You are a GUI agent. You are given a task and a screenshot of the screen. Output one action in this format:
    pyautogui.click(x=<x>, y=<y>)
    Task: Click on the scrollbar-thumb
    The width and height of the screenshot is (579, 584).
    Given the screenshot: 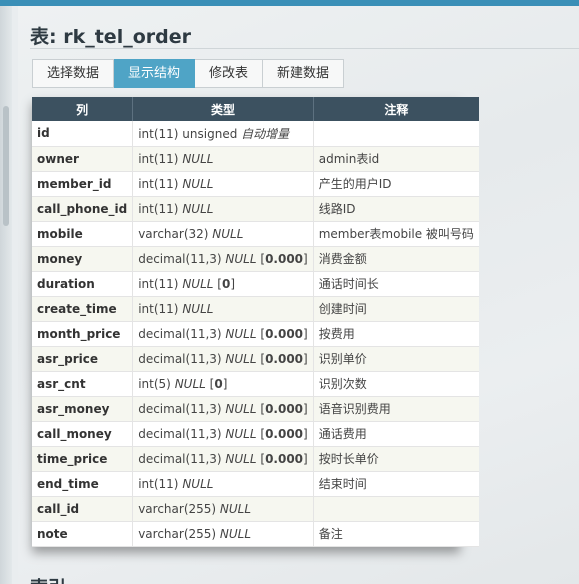 What is the action you would take?
    pyautogui.click(x=6, y=166)
    